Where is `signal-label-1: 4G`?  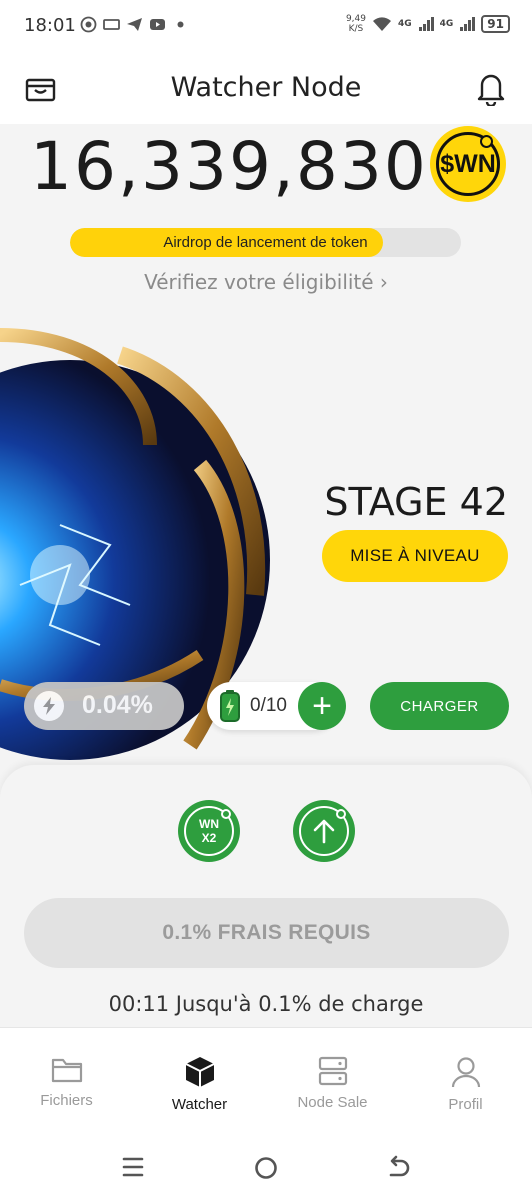
signal-label-1: 4G is located at coordinates (404, 24).